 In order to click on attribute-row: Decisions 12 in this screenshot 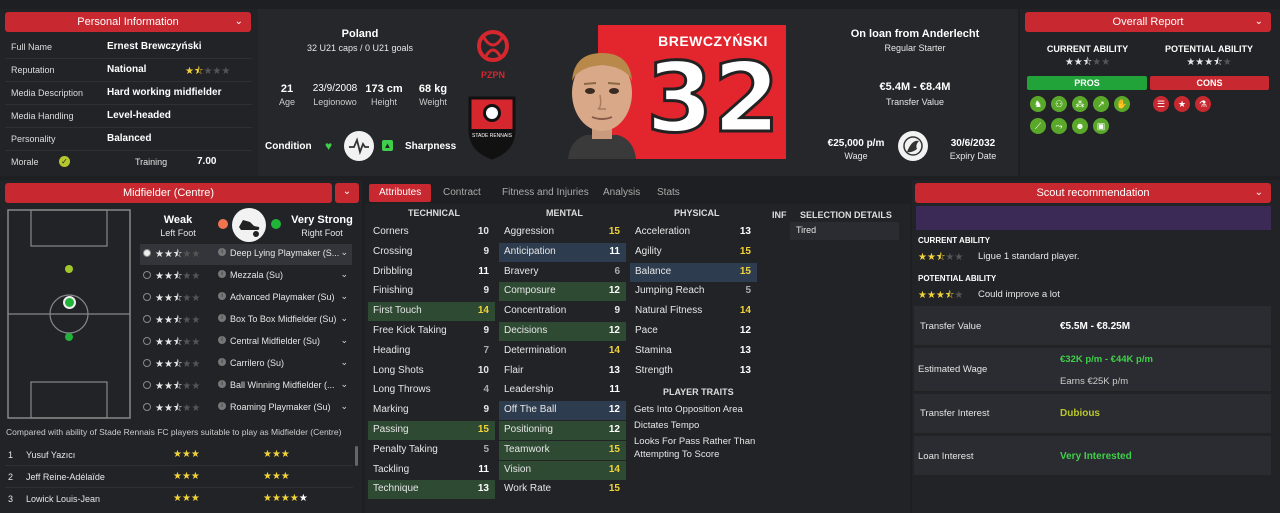, I will do `click(562, 331)`.